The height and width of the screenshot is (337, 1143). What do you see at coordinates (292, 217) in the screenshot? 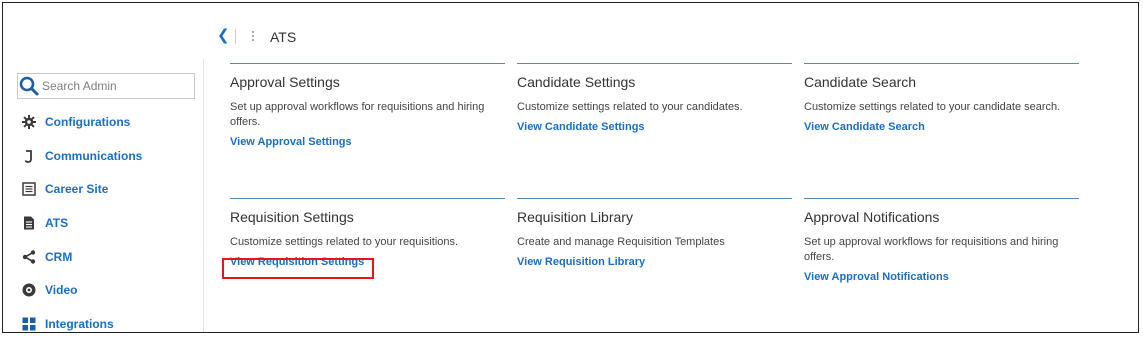
I see `card-title: Requisition Settings` at bounding box center [292, 217].